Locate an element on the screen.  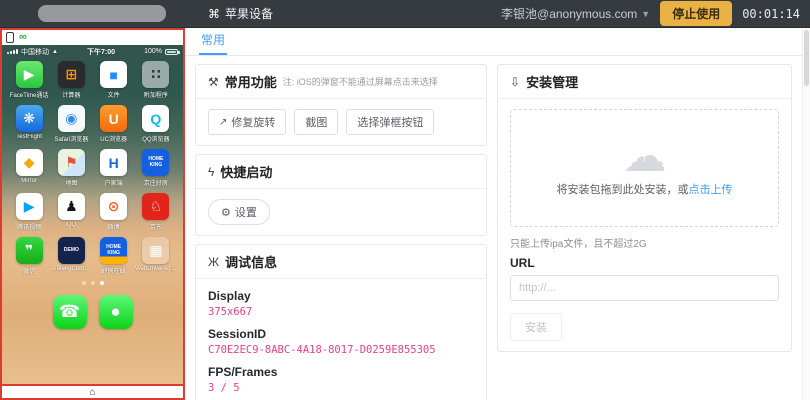
app-icon: ⊙ is located at coordinates (114, 206).